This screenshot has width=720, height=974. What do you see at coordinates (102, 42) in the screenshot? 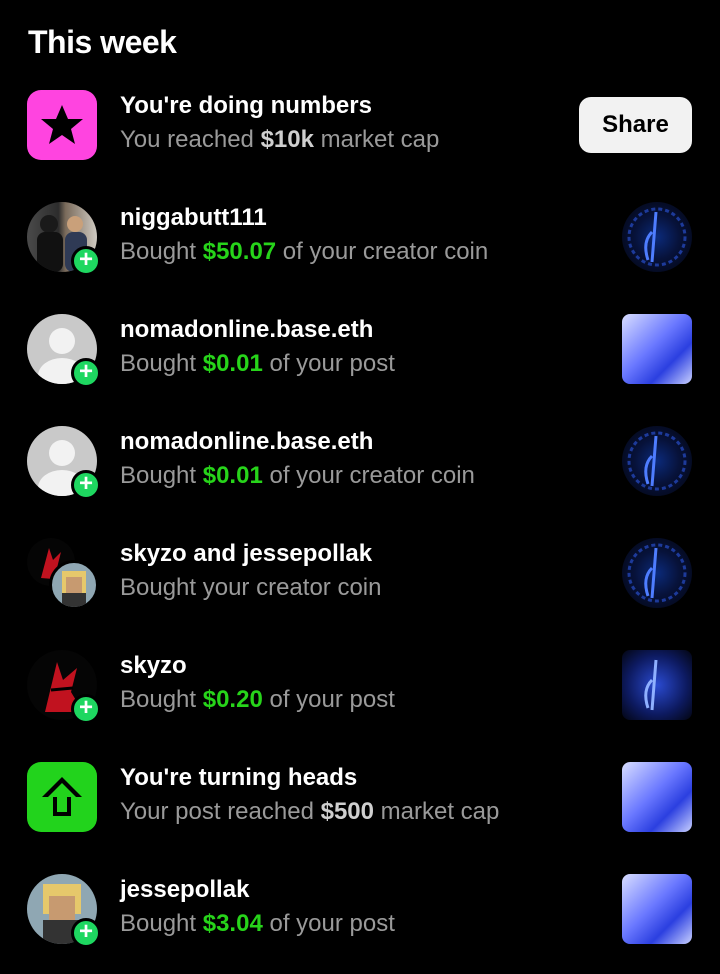
I see `section-title: This week` at bounding box center [102, 42].